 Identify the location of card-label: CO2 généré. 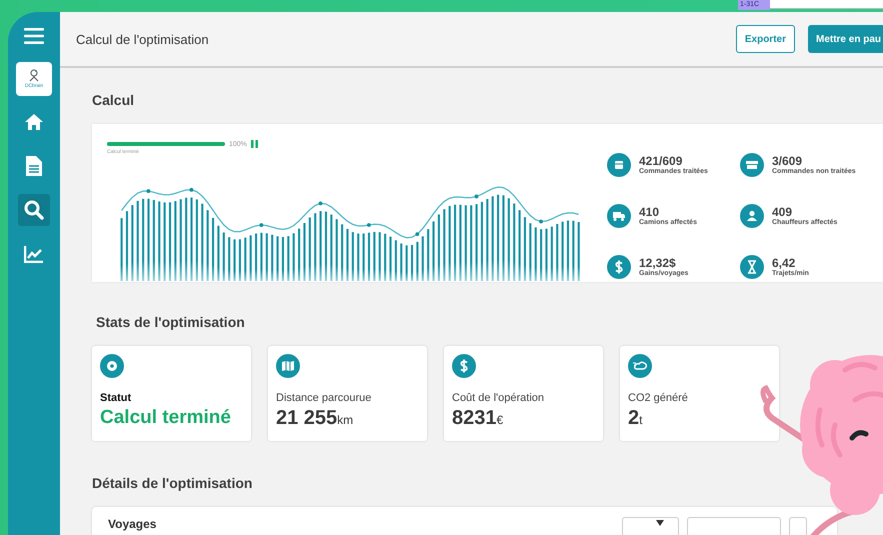
(658, 398).